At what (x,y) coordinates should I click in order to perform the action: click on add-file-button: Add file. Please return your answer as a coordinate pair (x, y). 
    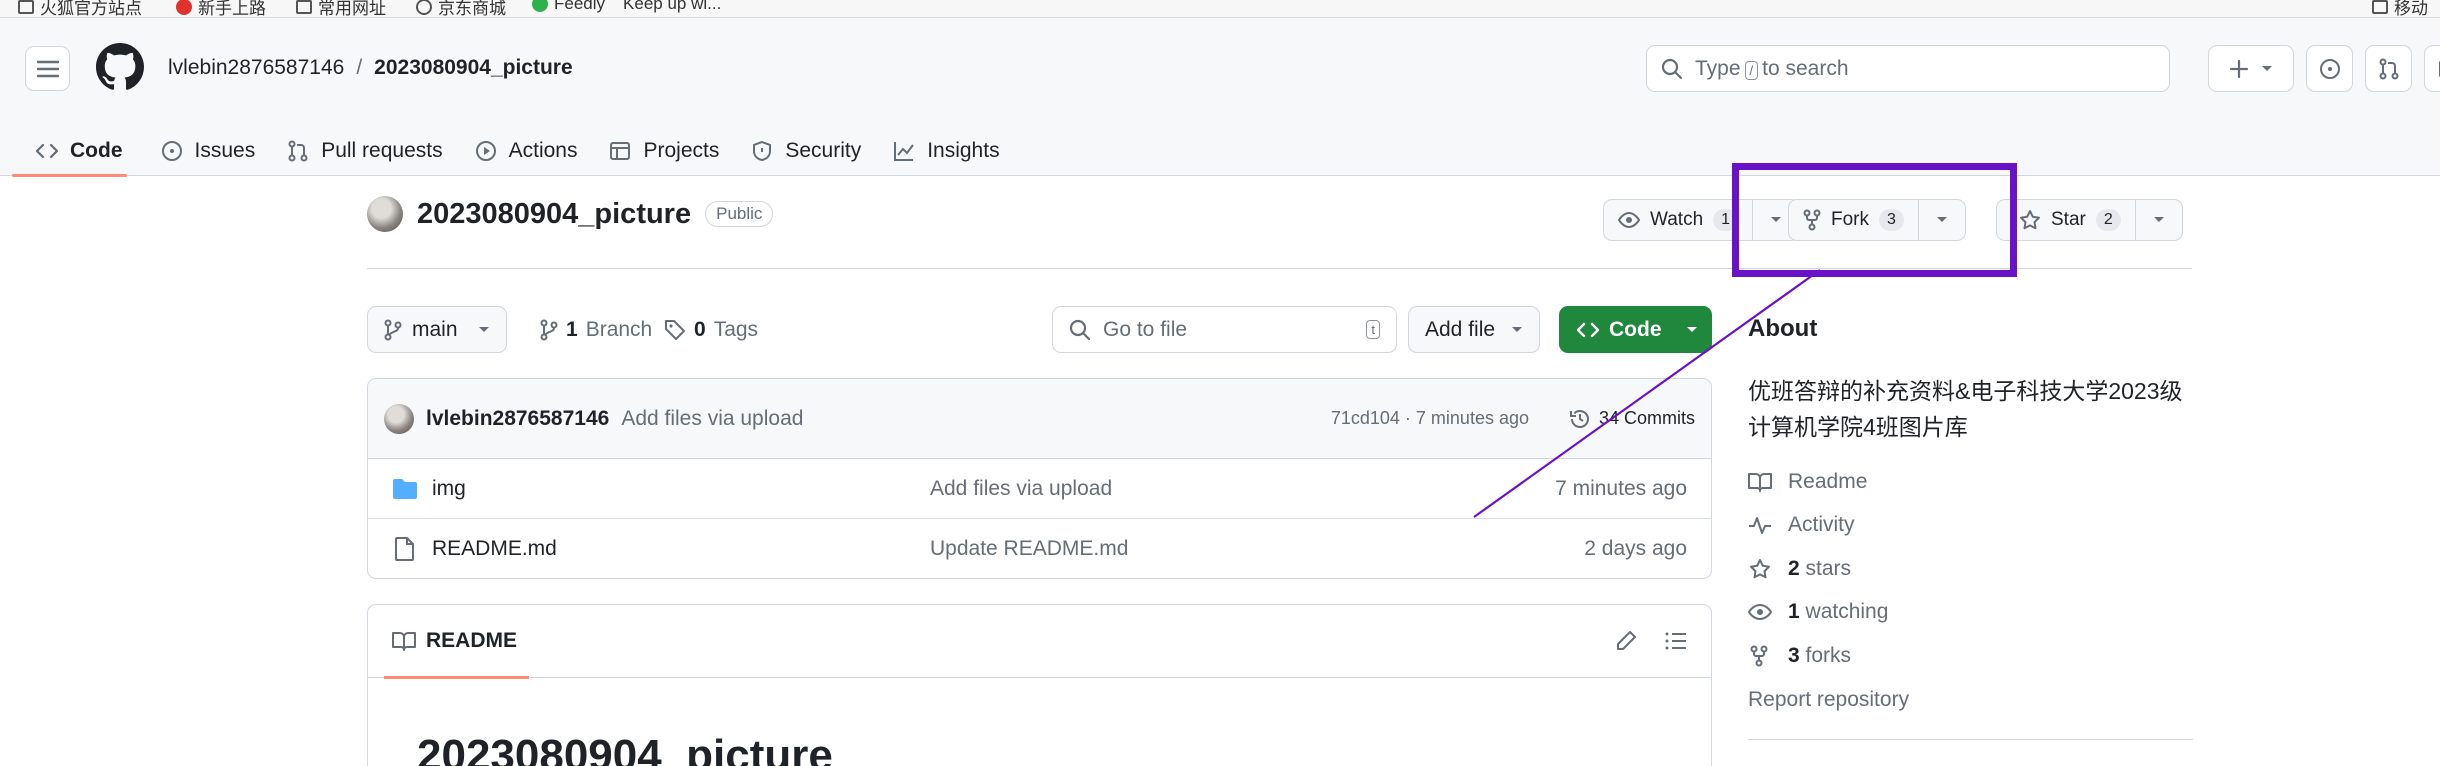
    Looking at the image, I should click on (1474, 329).